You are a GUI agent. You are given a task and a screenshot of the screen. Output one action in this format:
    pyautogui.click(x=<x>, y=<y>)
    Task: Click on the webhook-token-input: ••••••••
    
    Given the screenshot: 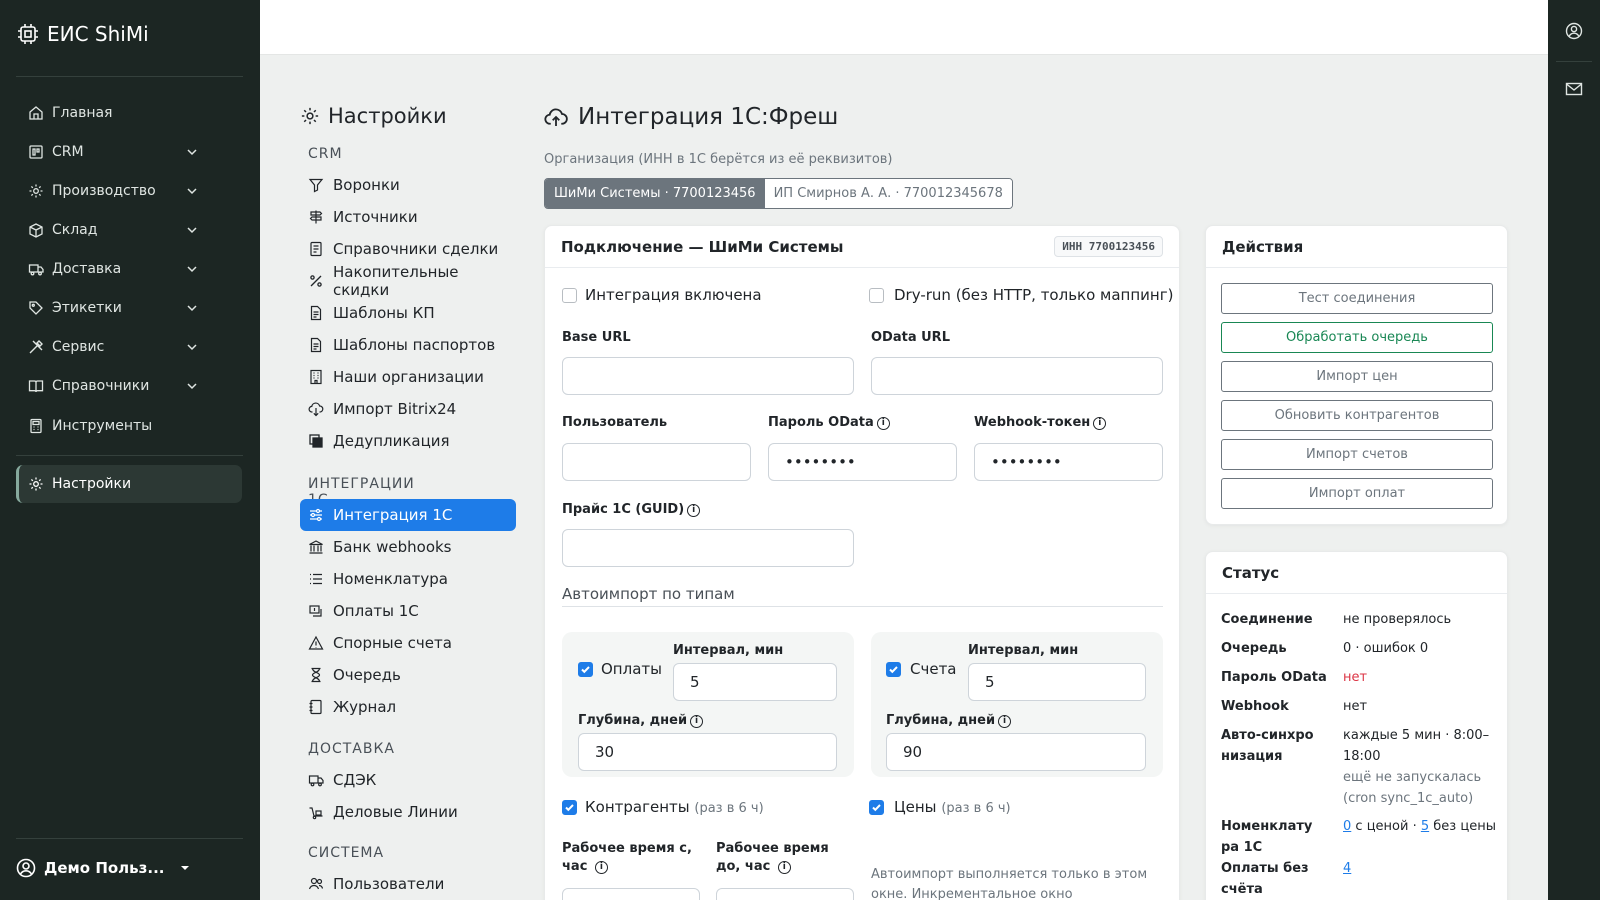 What is the action you would take?
    pyautogui.click(x=1068, y=462)
    